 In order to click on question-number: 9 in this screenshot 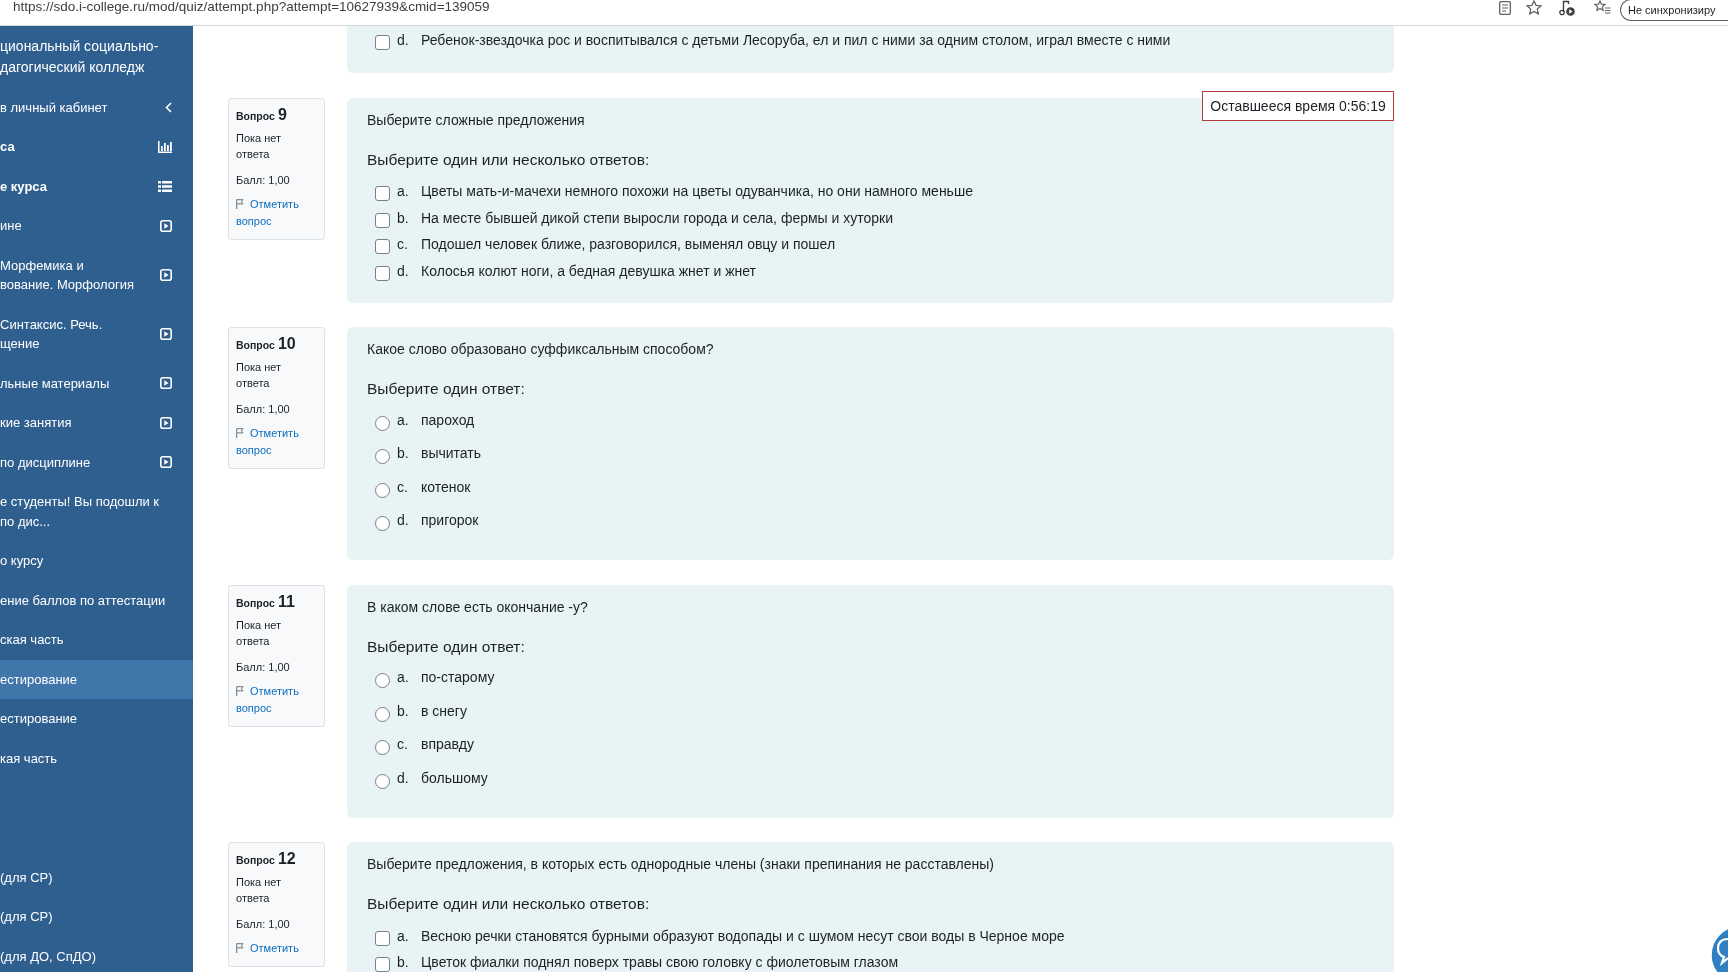, I will do `click(282, 114)`.